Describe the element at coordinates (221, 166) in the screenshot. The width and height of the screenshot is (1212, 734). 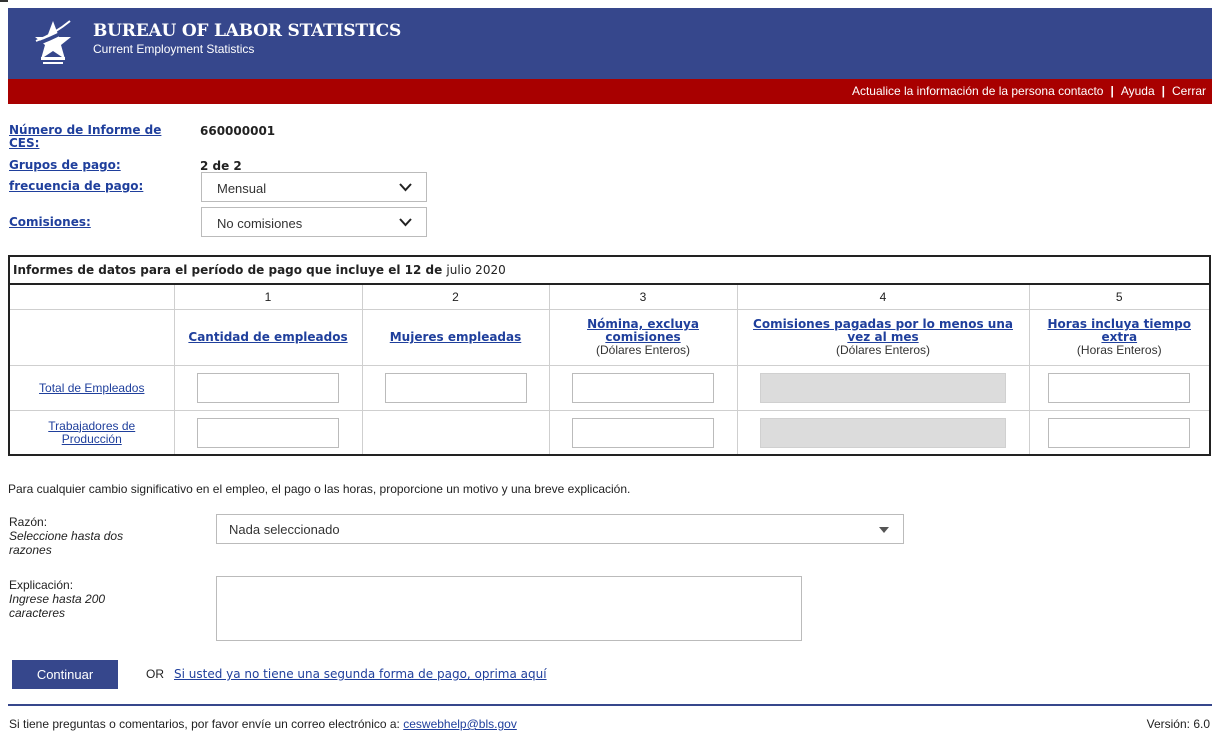
I see `pay-groups-value: 2 de 2` at that location.